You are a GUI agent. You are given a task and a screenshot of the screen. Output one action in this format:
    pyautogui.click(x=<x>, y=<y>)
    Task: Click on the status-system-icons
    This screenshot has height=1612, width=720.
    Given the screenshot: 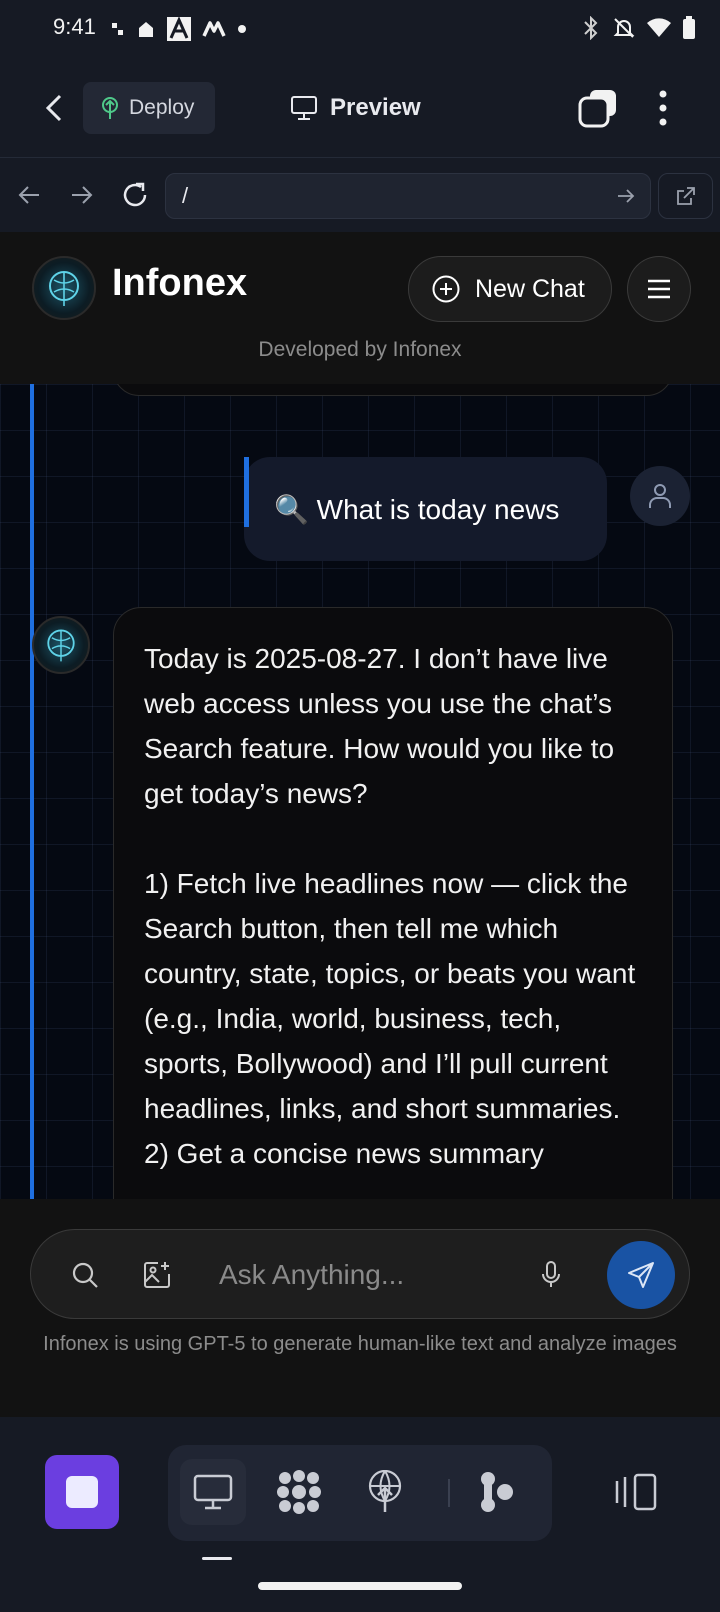 What is the action you would take?
    pyautogui.click(x=638, y=28)
    